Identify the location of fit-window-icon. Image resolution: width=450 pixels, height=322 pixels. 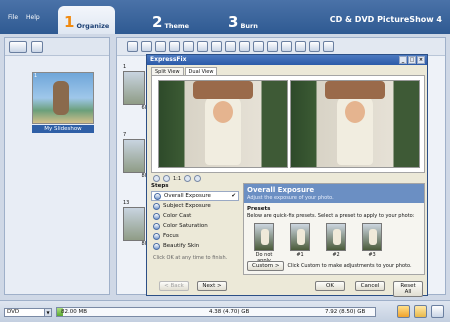
(188, 178).